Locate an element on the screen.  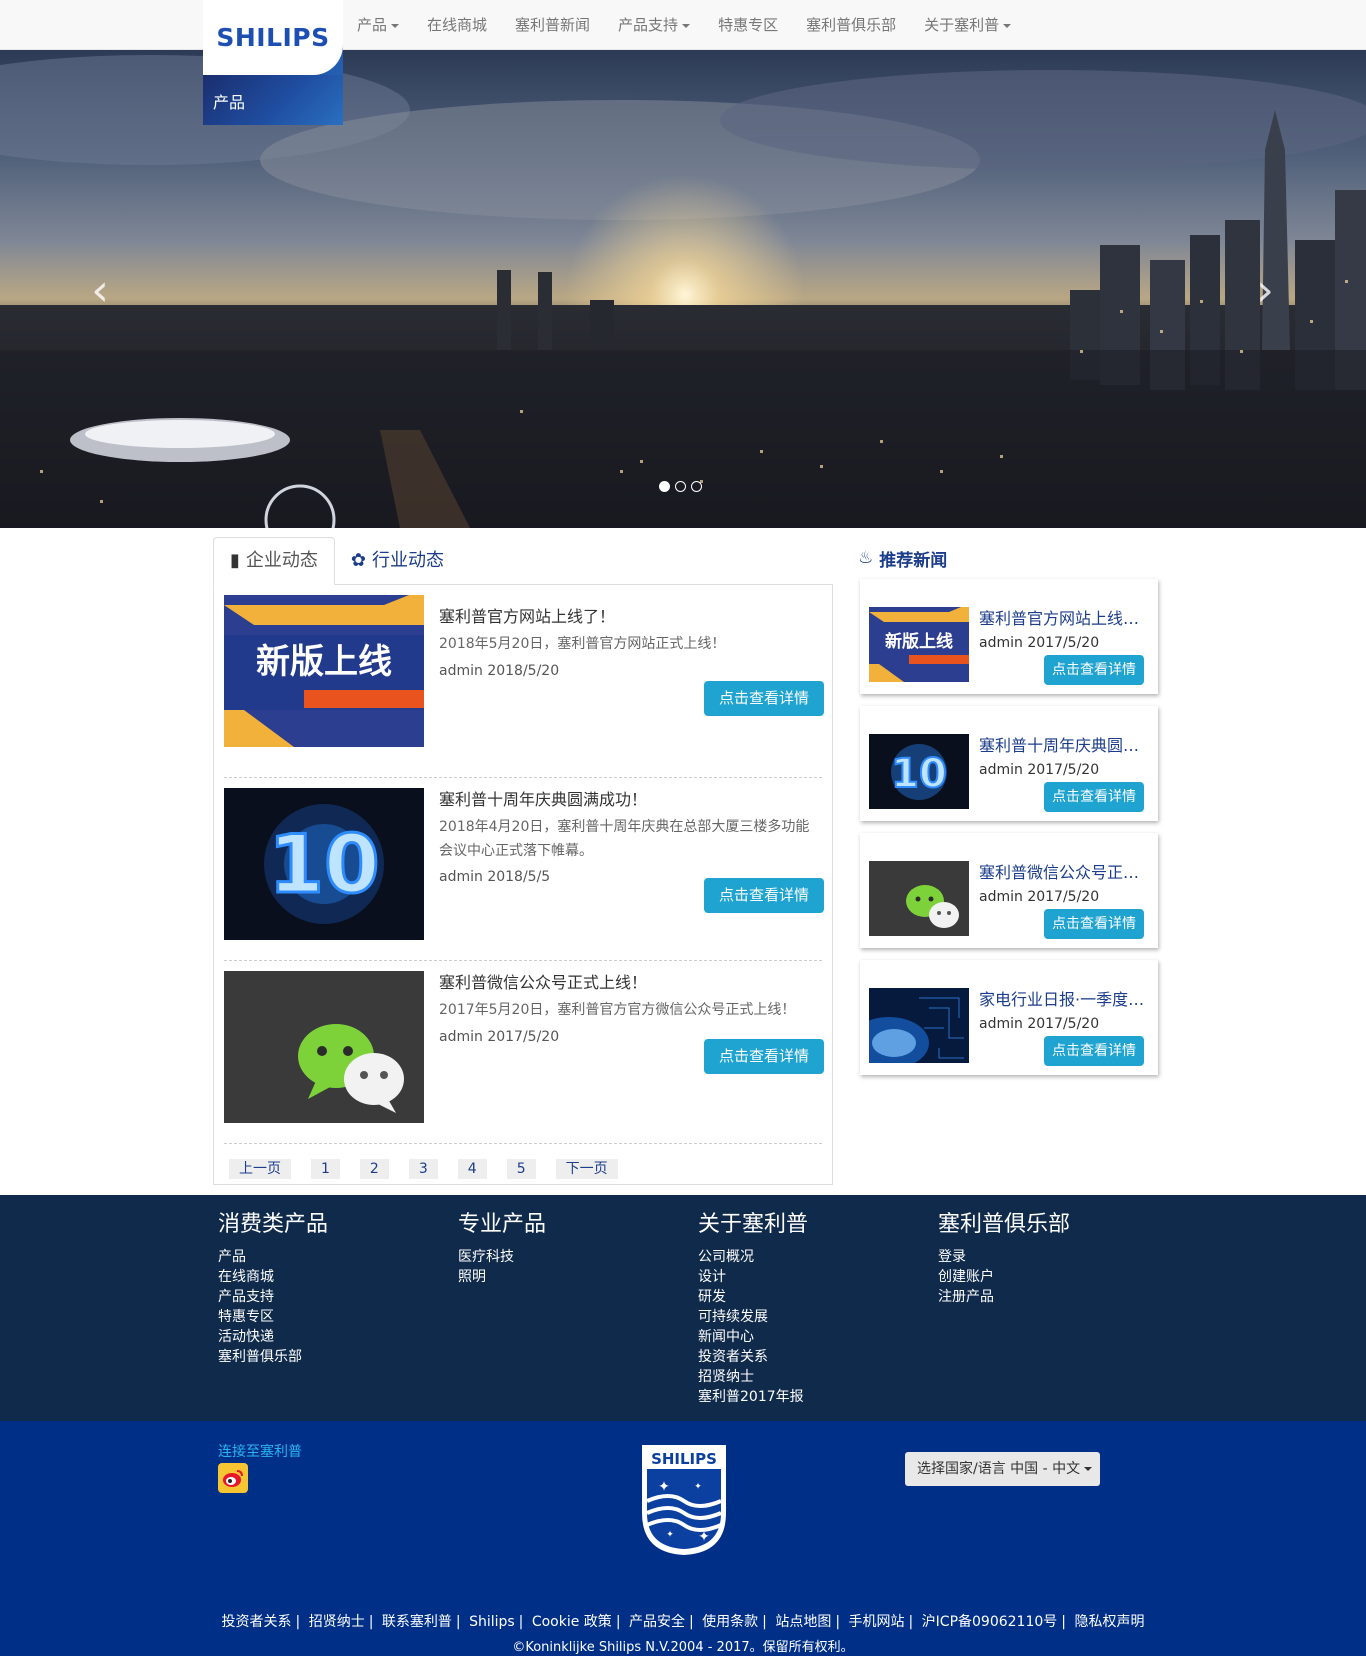
news-thumbnail: 新版上线 is located at coordinates (324, 671).